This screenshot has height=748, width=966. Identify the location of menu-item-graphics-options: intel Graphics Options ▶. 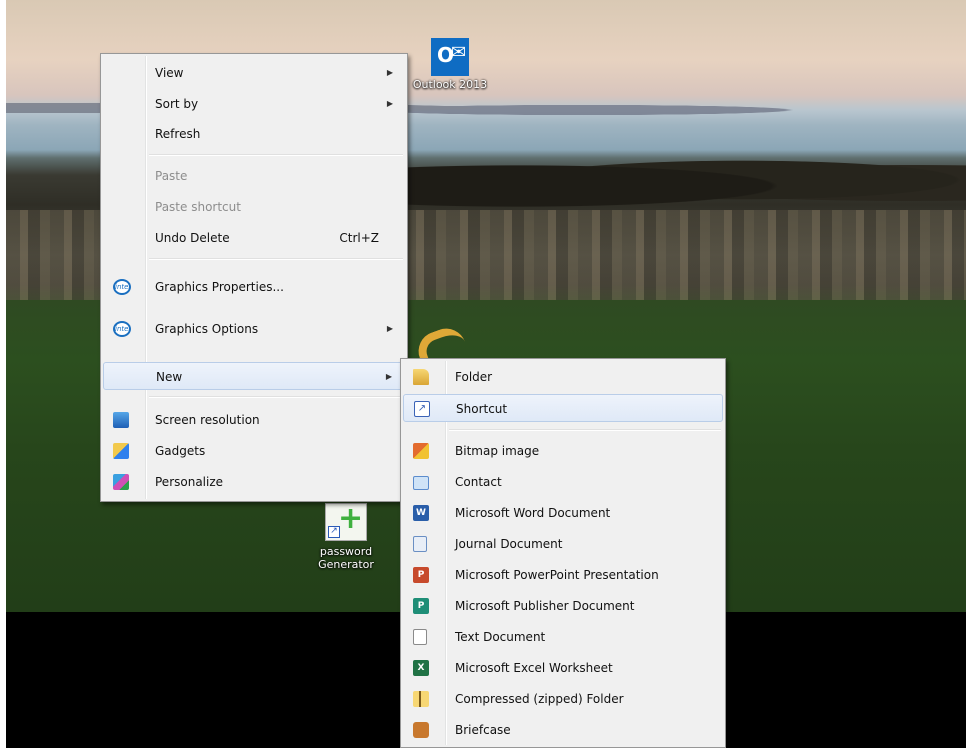
(254, 329).